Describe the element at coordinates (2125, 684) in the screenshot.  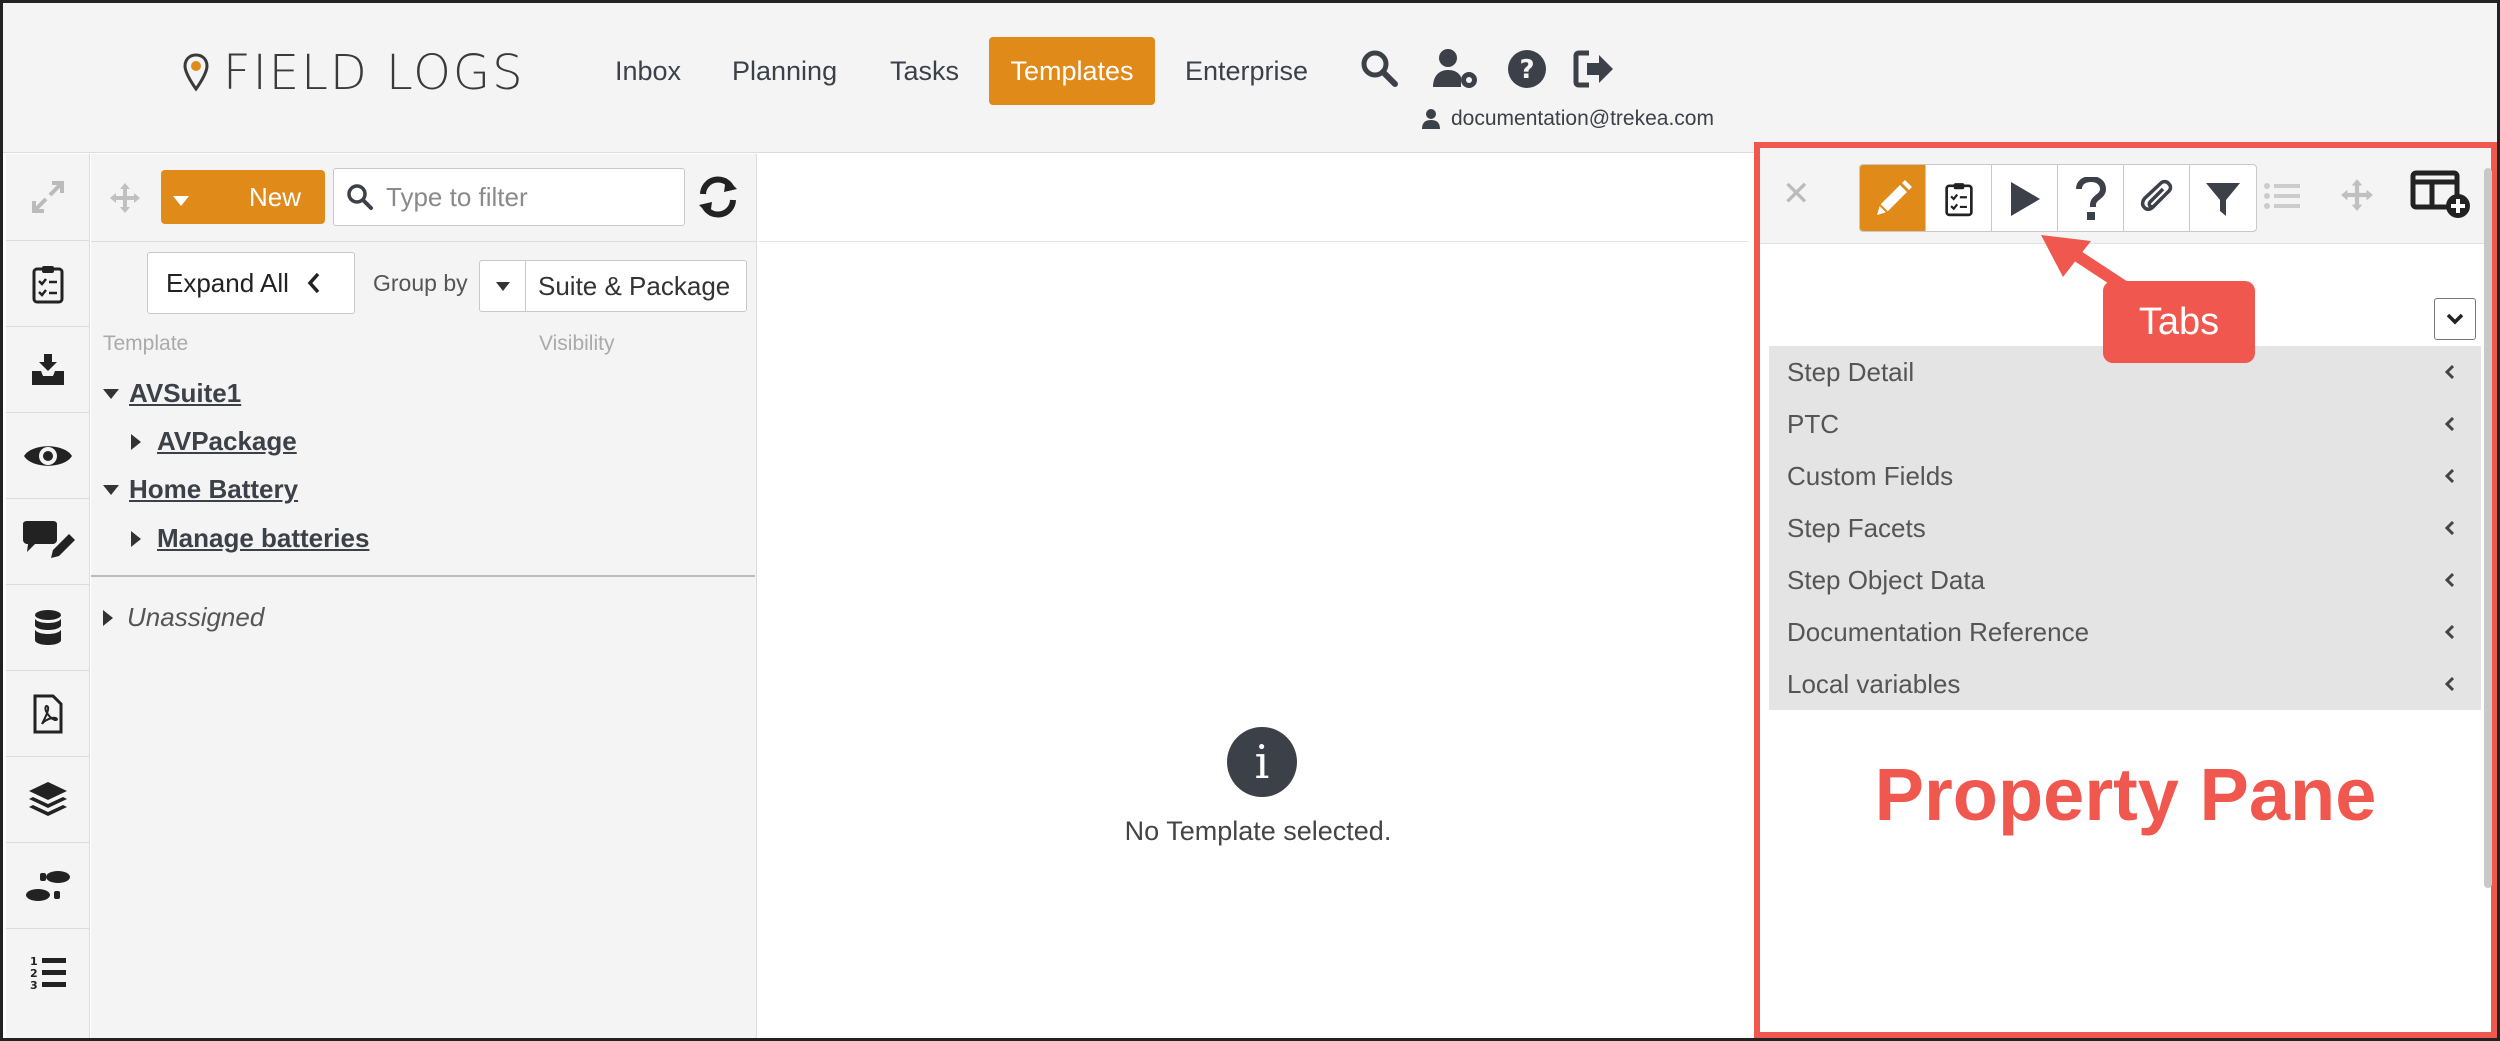
I see `section-local-variables: Local variables` at that location.